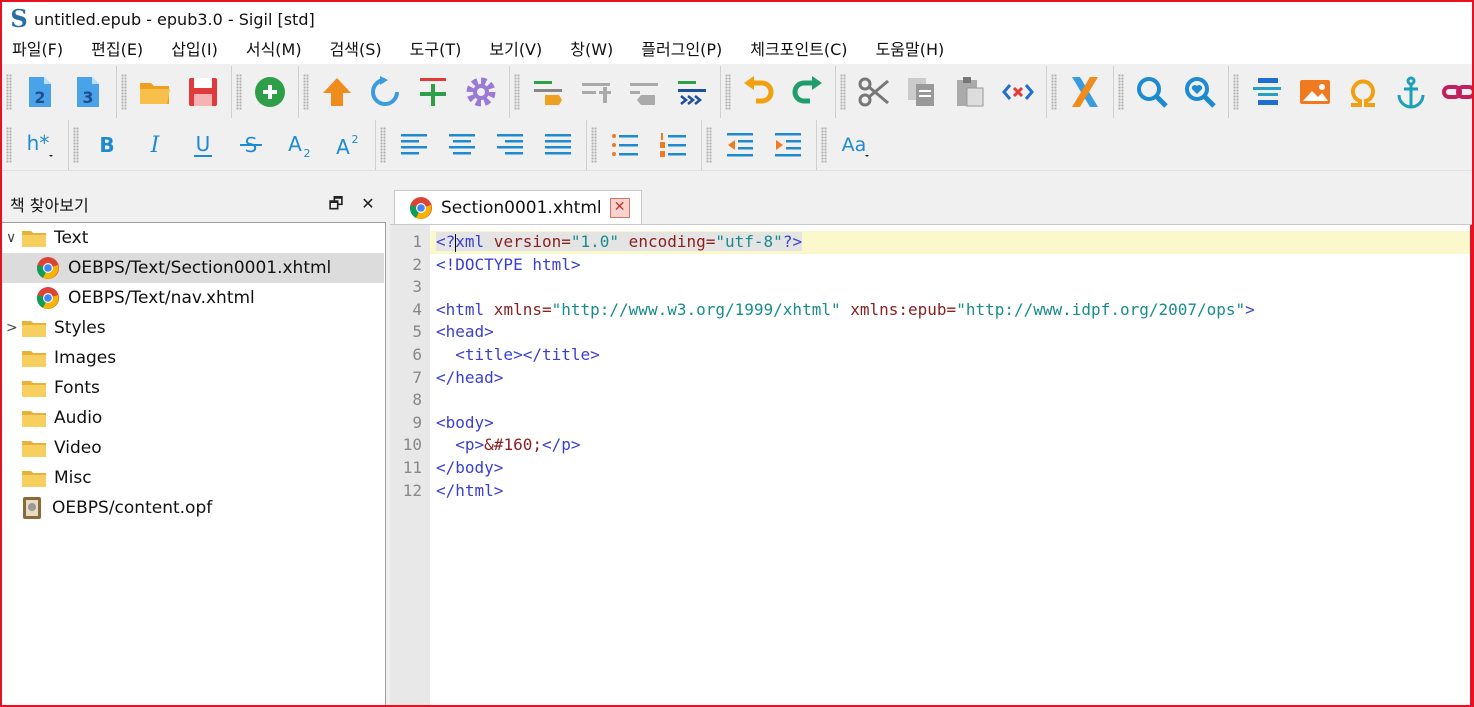  I want to click on refresh-button, so click(385, 92).